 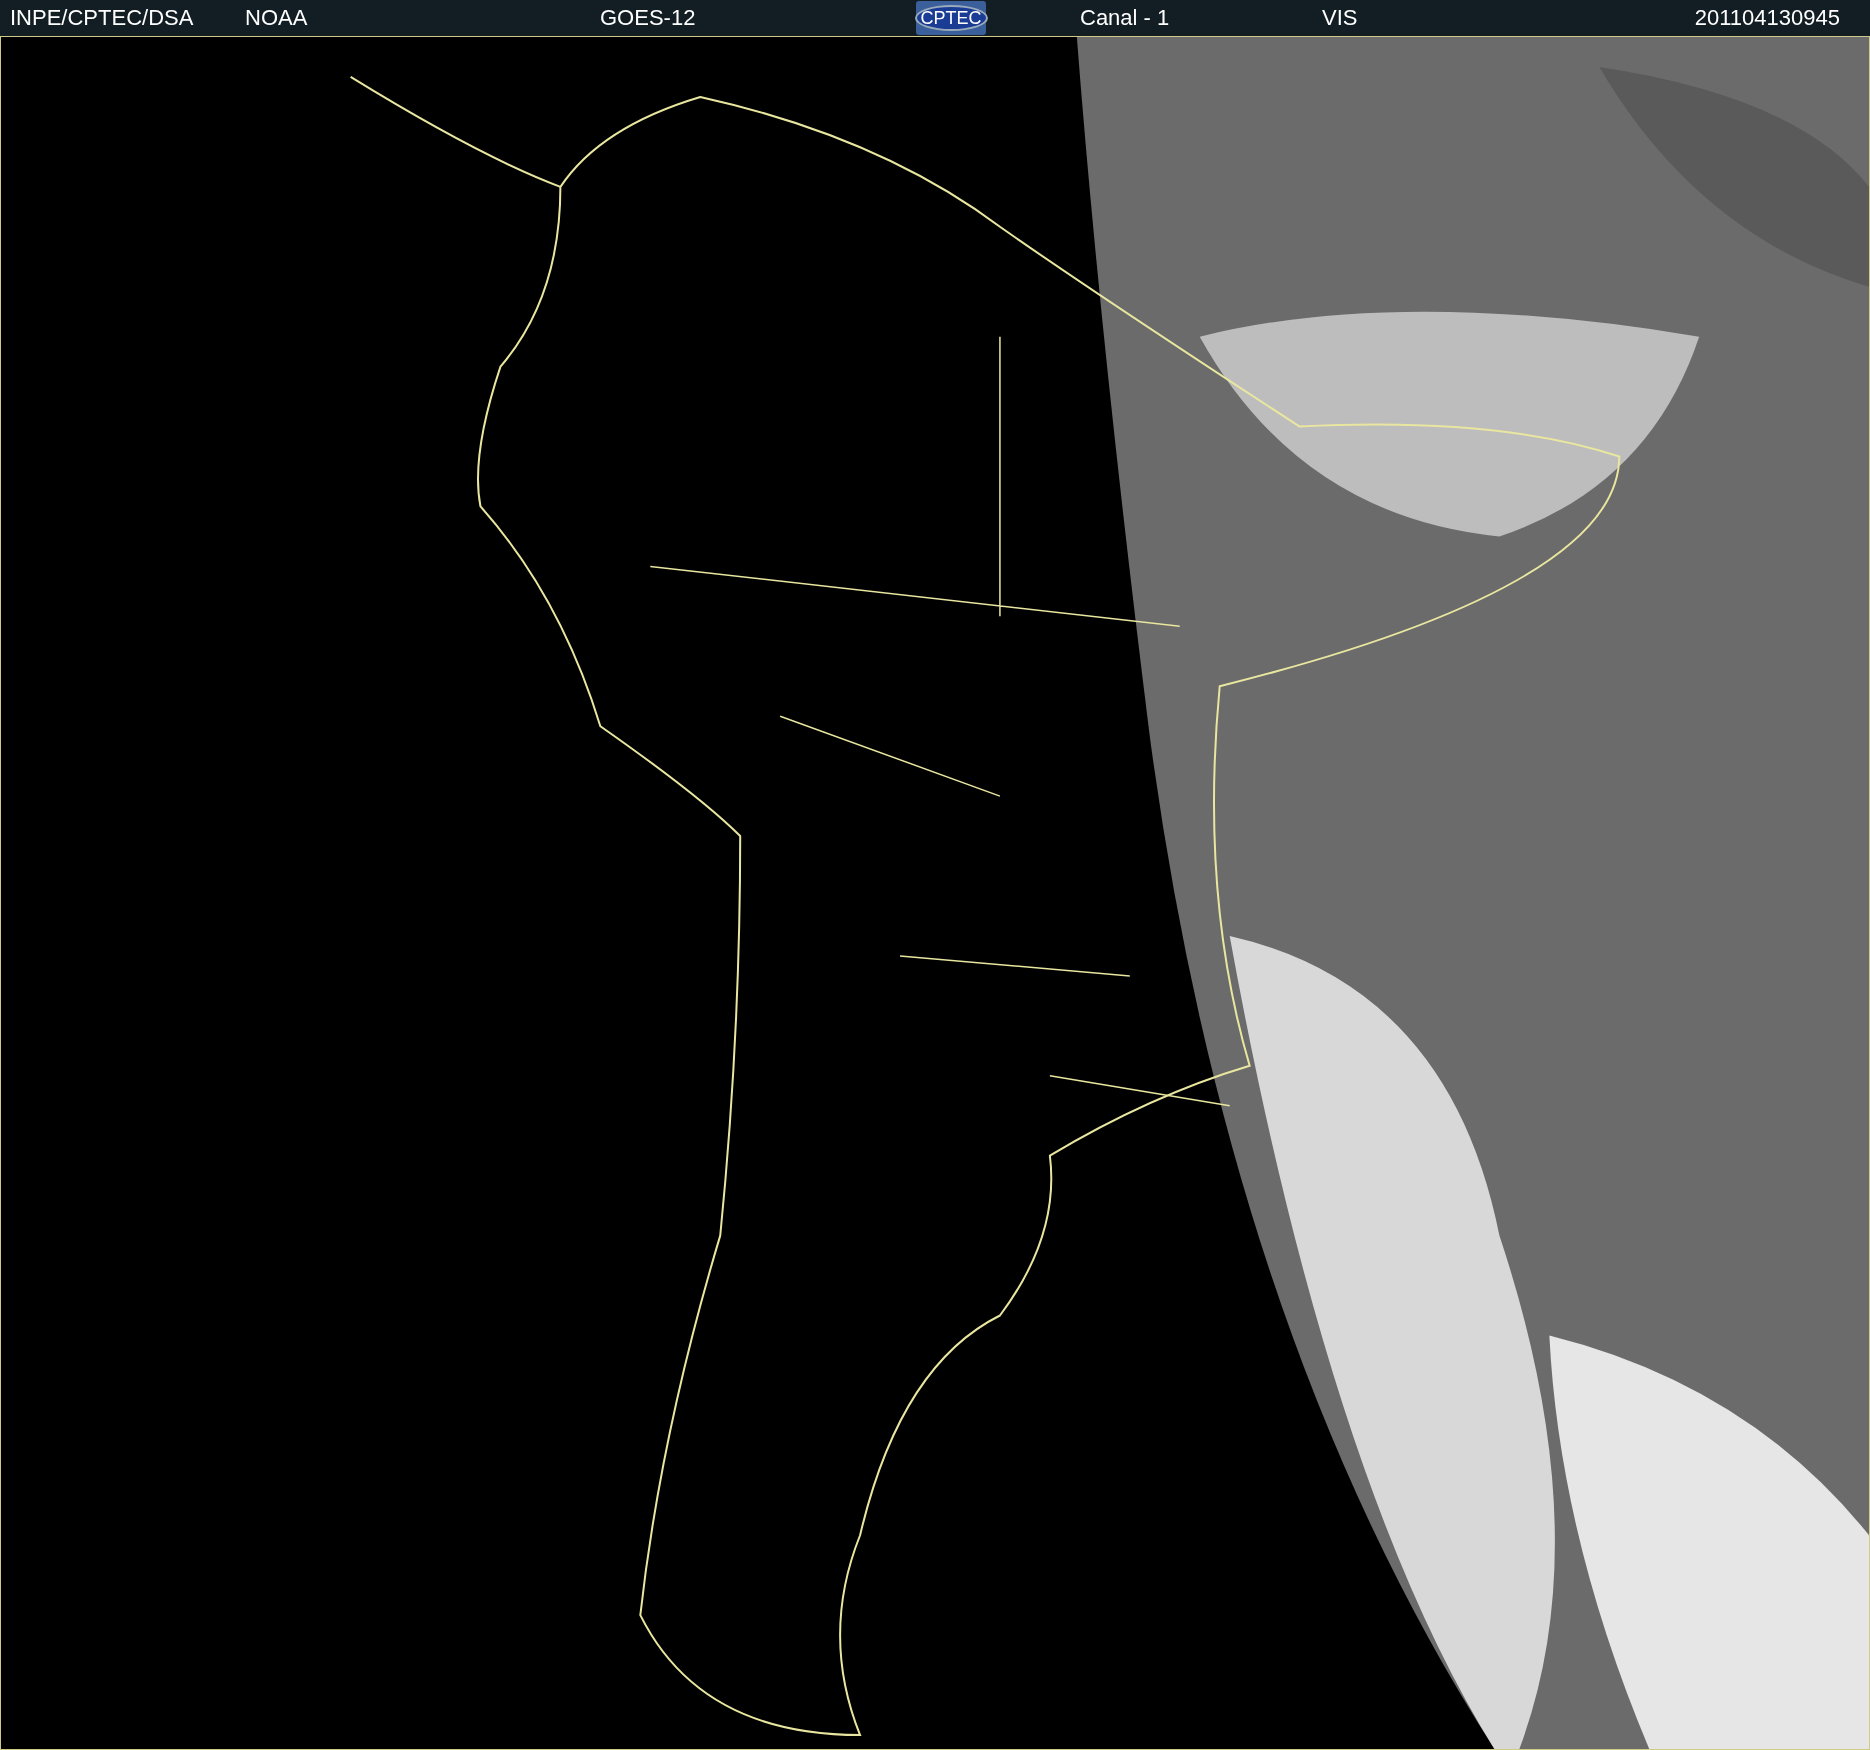 I want to click on header-label: INPE/CPTEC/DSA, so click(x=102, y=18).